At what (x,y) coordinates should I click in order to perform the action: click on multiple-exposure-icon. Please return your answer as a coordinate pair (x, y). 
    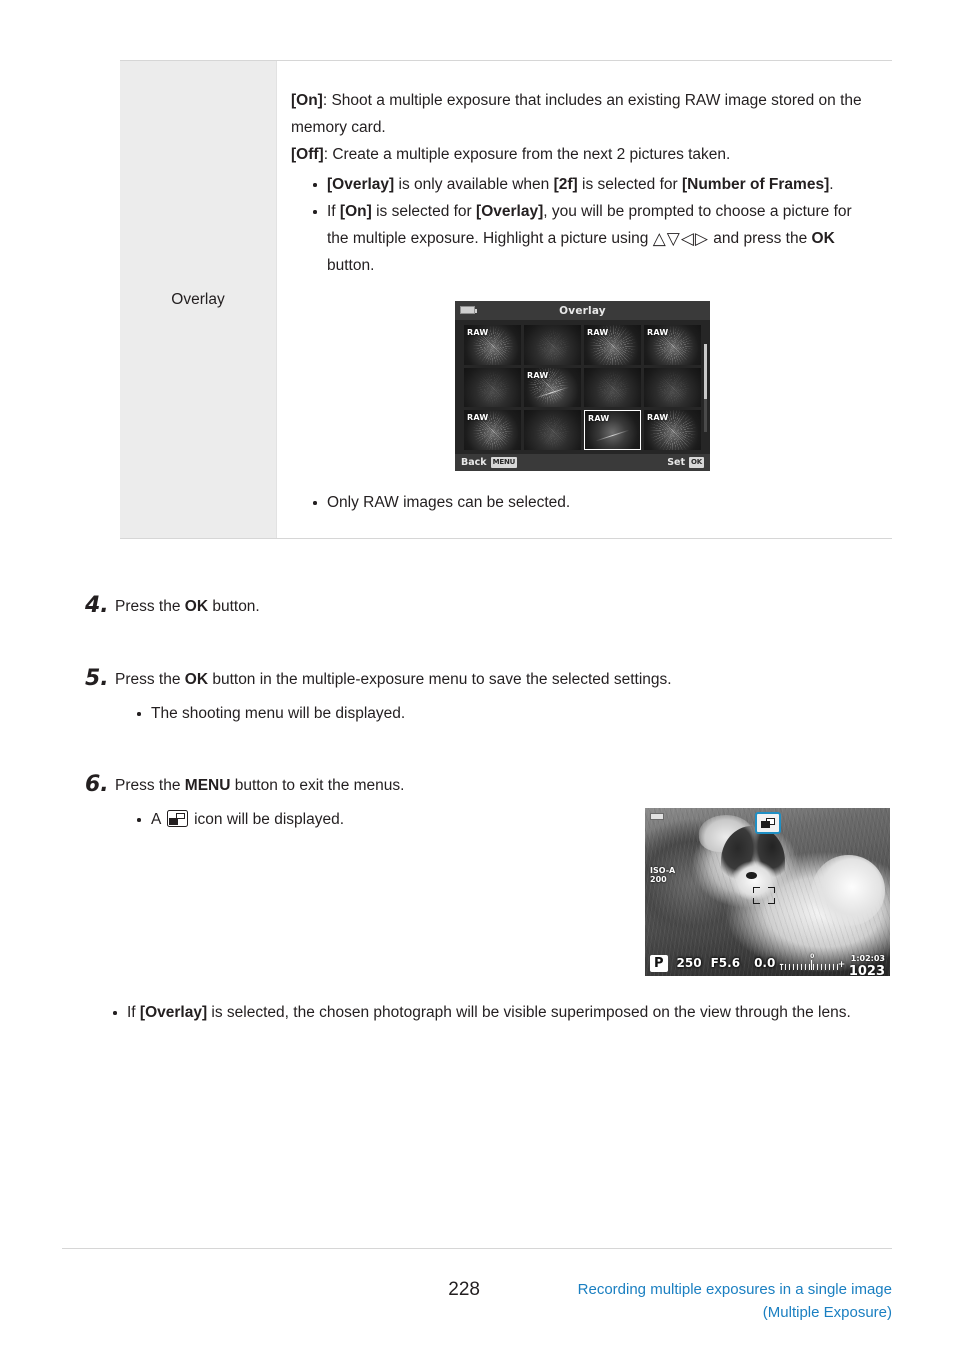
    Looking at the image, I should click on (177, 818).